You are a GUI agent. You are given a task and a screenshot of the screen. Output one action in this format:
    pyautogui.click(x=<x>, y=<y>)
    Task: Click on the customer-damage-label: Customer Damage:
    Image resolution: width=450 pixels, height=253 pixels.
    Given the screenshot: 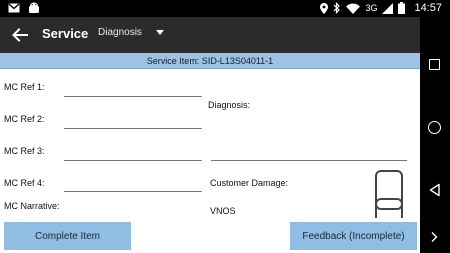 What is the action you would take?
    pyautogui.click(x=249, y=183)
    